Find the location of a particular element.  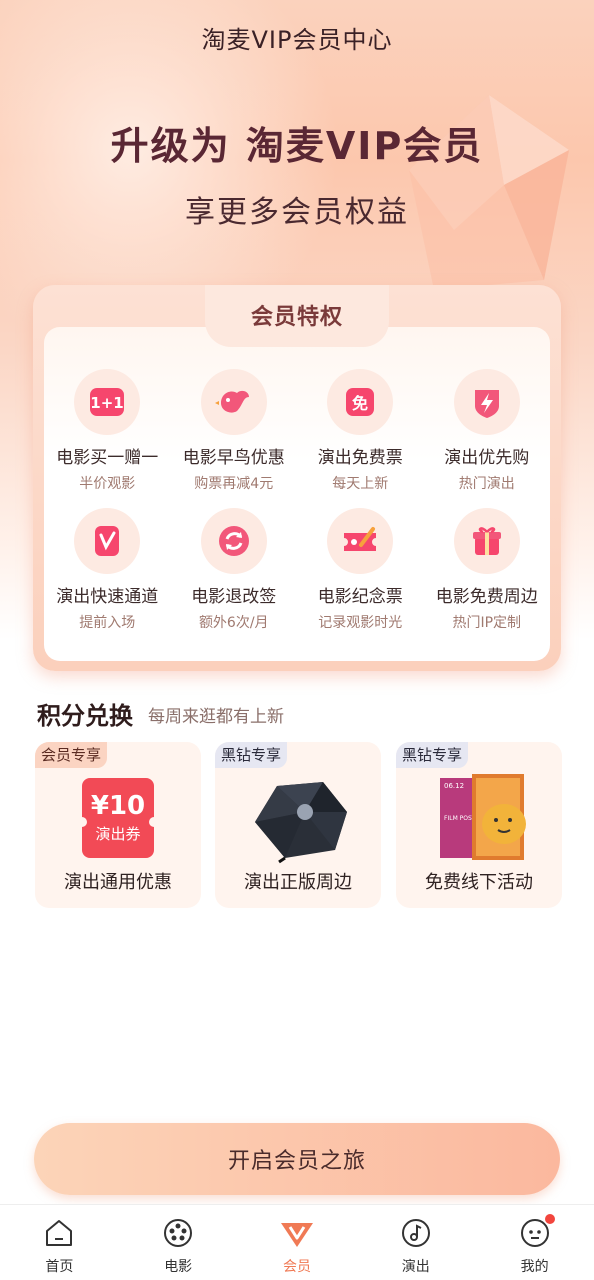

page-title: 淘麦VIP会员中心 is located at coordinates (297, 40).